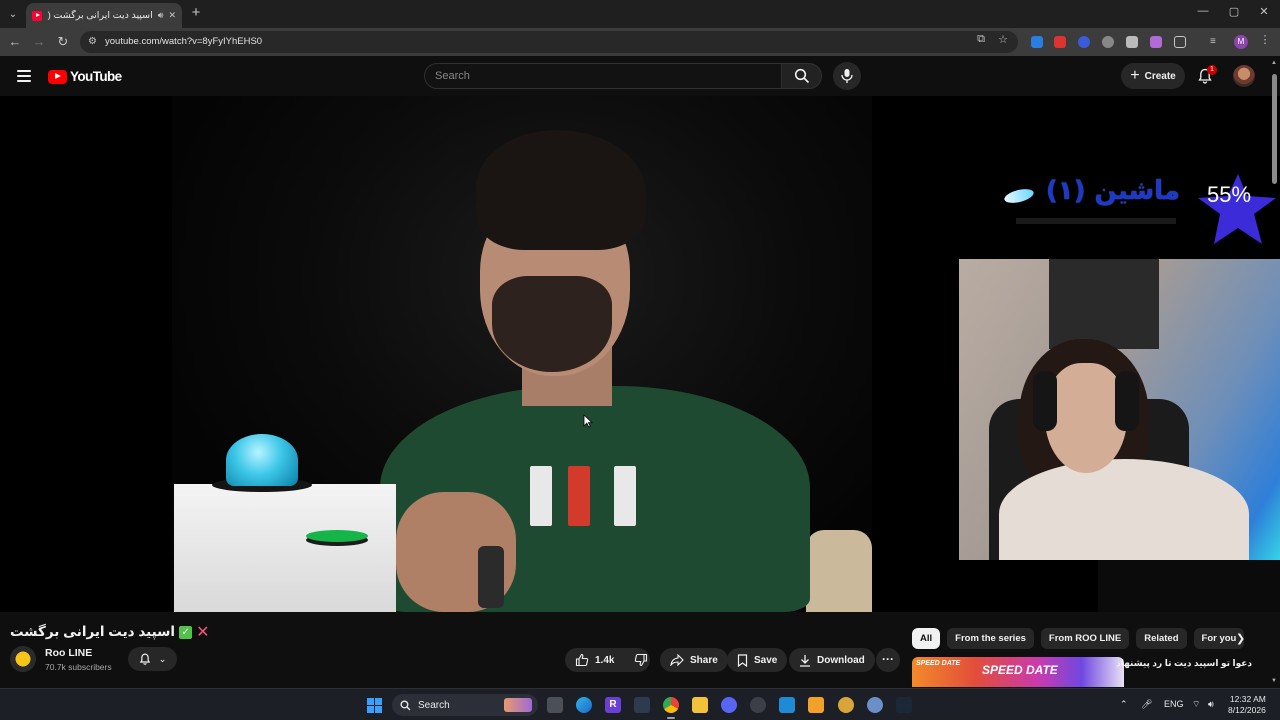 The width and height of the screenshot is (1280, 720). Describe the element at coordinates (805, 660) in the screenshot. I see `download-icon` at that location.